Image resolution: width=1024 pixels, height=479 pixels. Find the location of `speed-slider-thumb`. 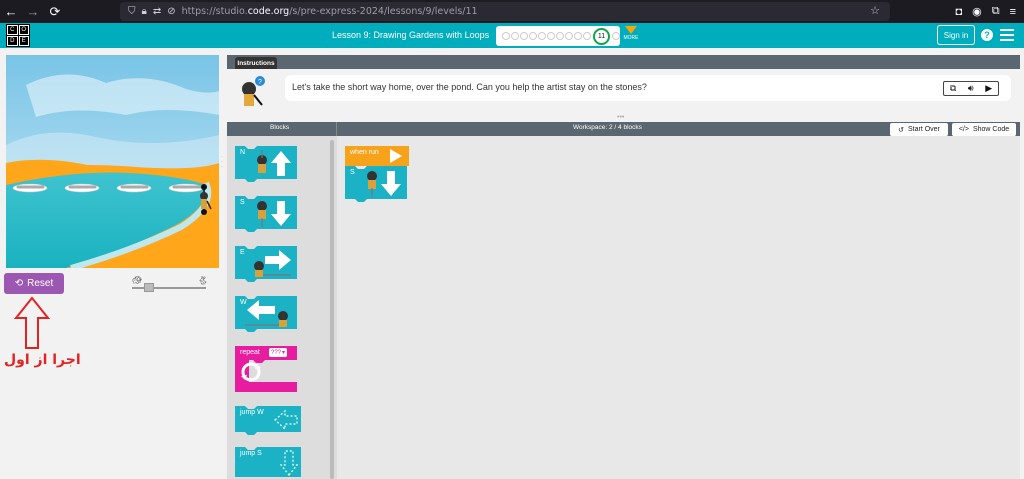

speed-slider-thumb is located at coordinates (149, 287).